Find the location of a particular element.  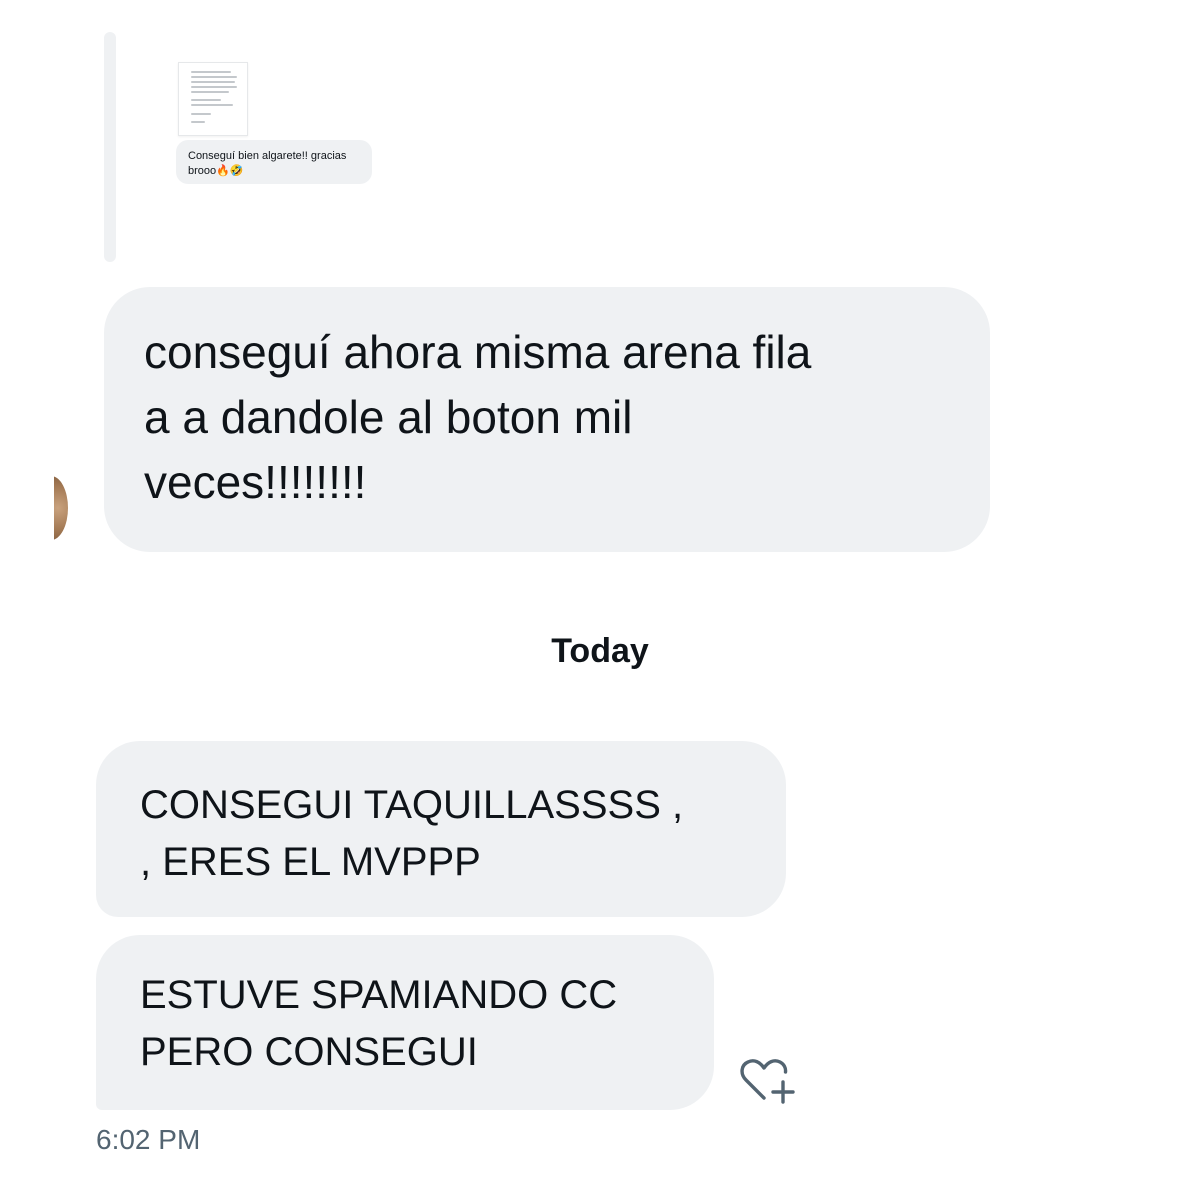

document-thumbnail-icon is located at coordinates (213, 99).